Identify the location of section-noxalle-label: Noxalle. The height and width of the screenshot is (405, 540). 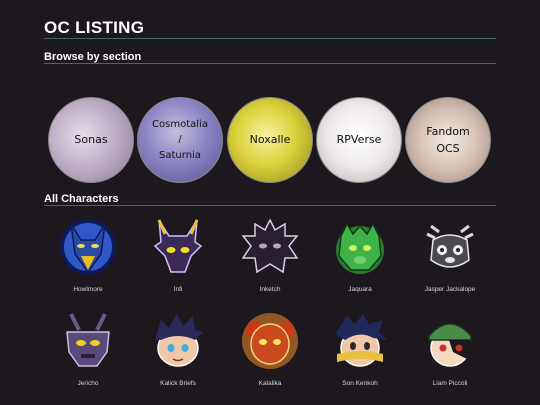
(270, 140).